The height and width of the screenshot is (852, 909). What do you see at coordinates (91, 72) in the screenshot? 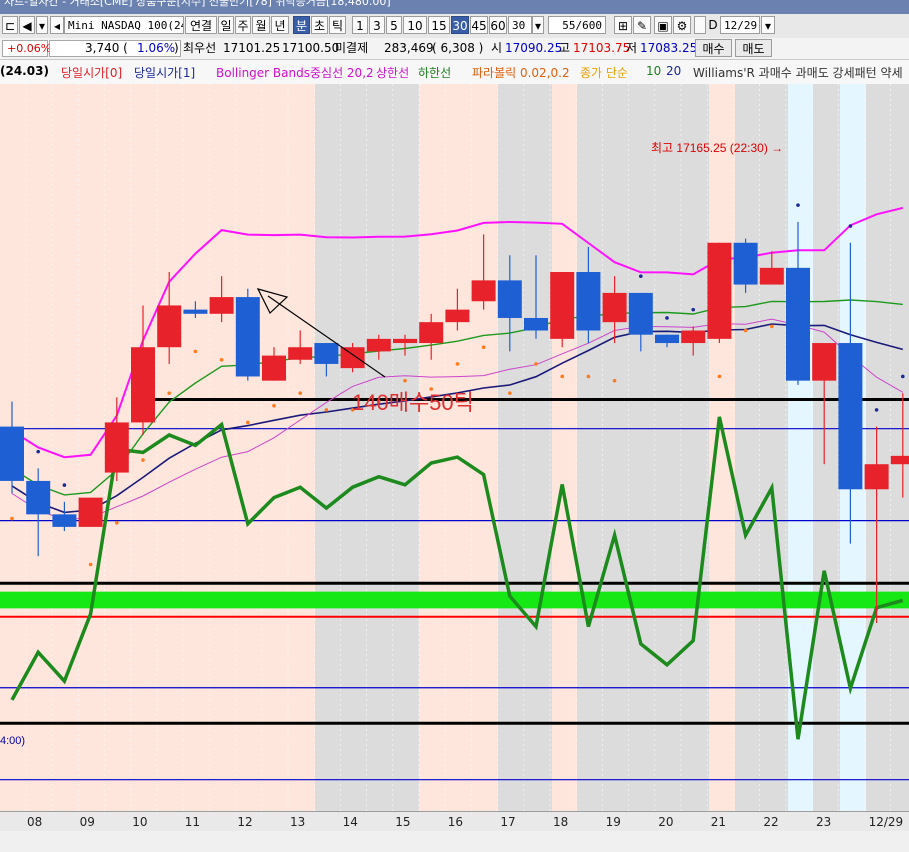
I see `legend-day-open-0: 당일시가[0]` at bounding box center [91, 72].